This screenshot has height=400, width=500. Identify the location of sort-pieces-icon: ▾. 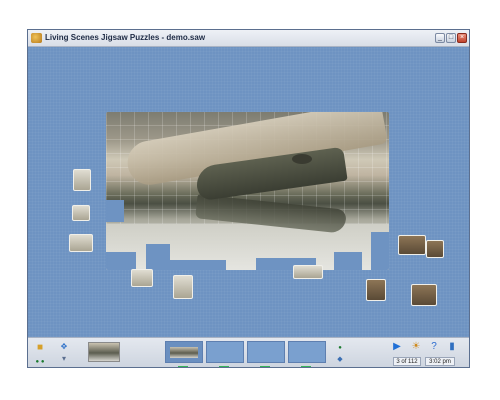
(64, 359).